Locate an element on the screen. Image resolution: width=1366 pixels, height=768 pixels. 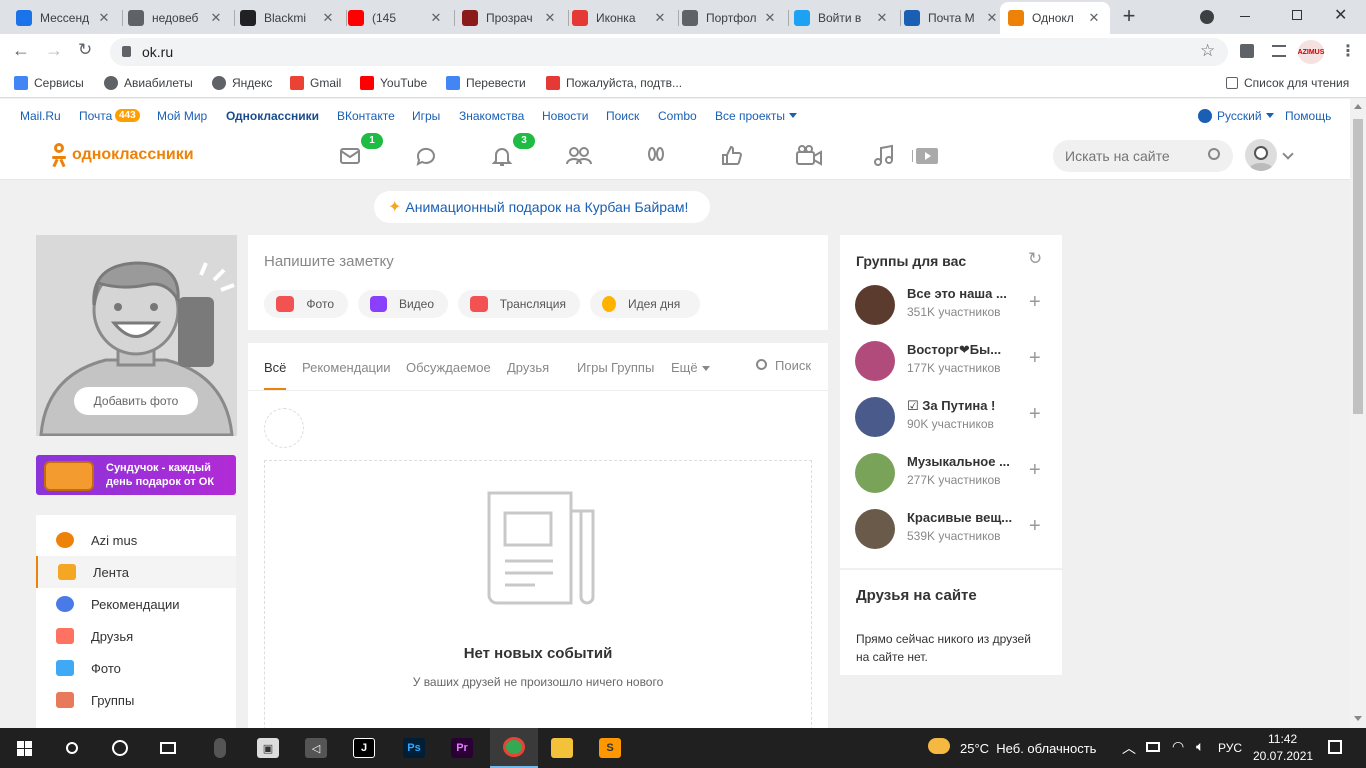
browser-tab: недовеб ✕ is located at coordinates (176, 18).